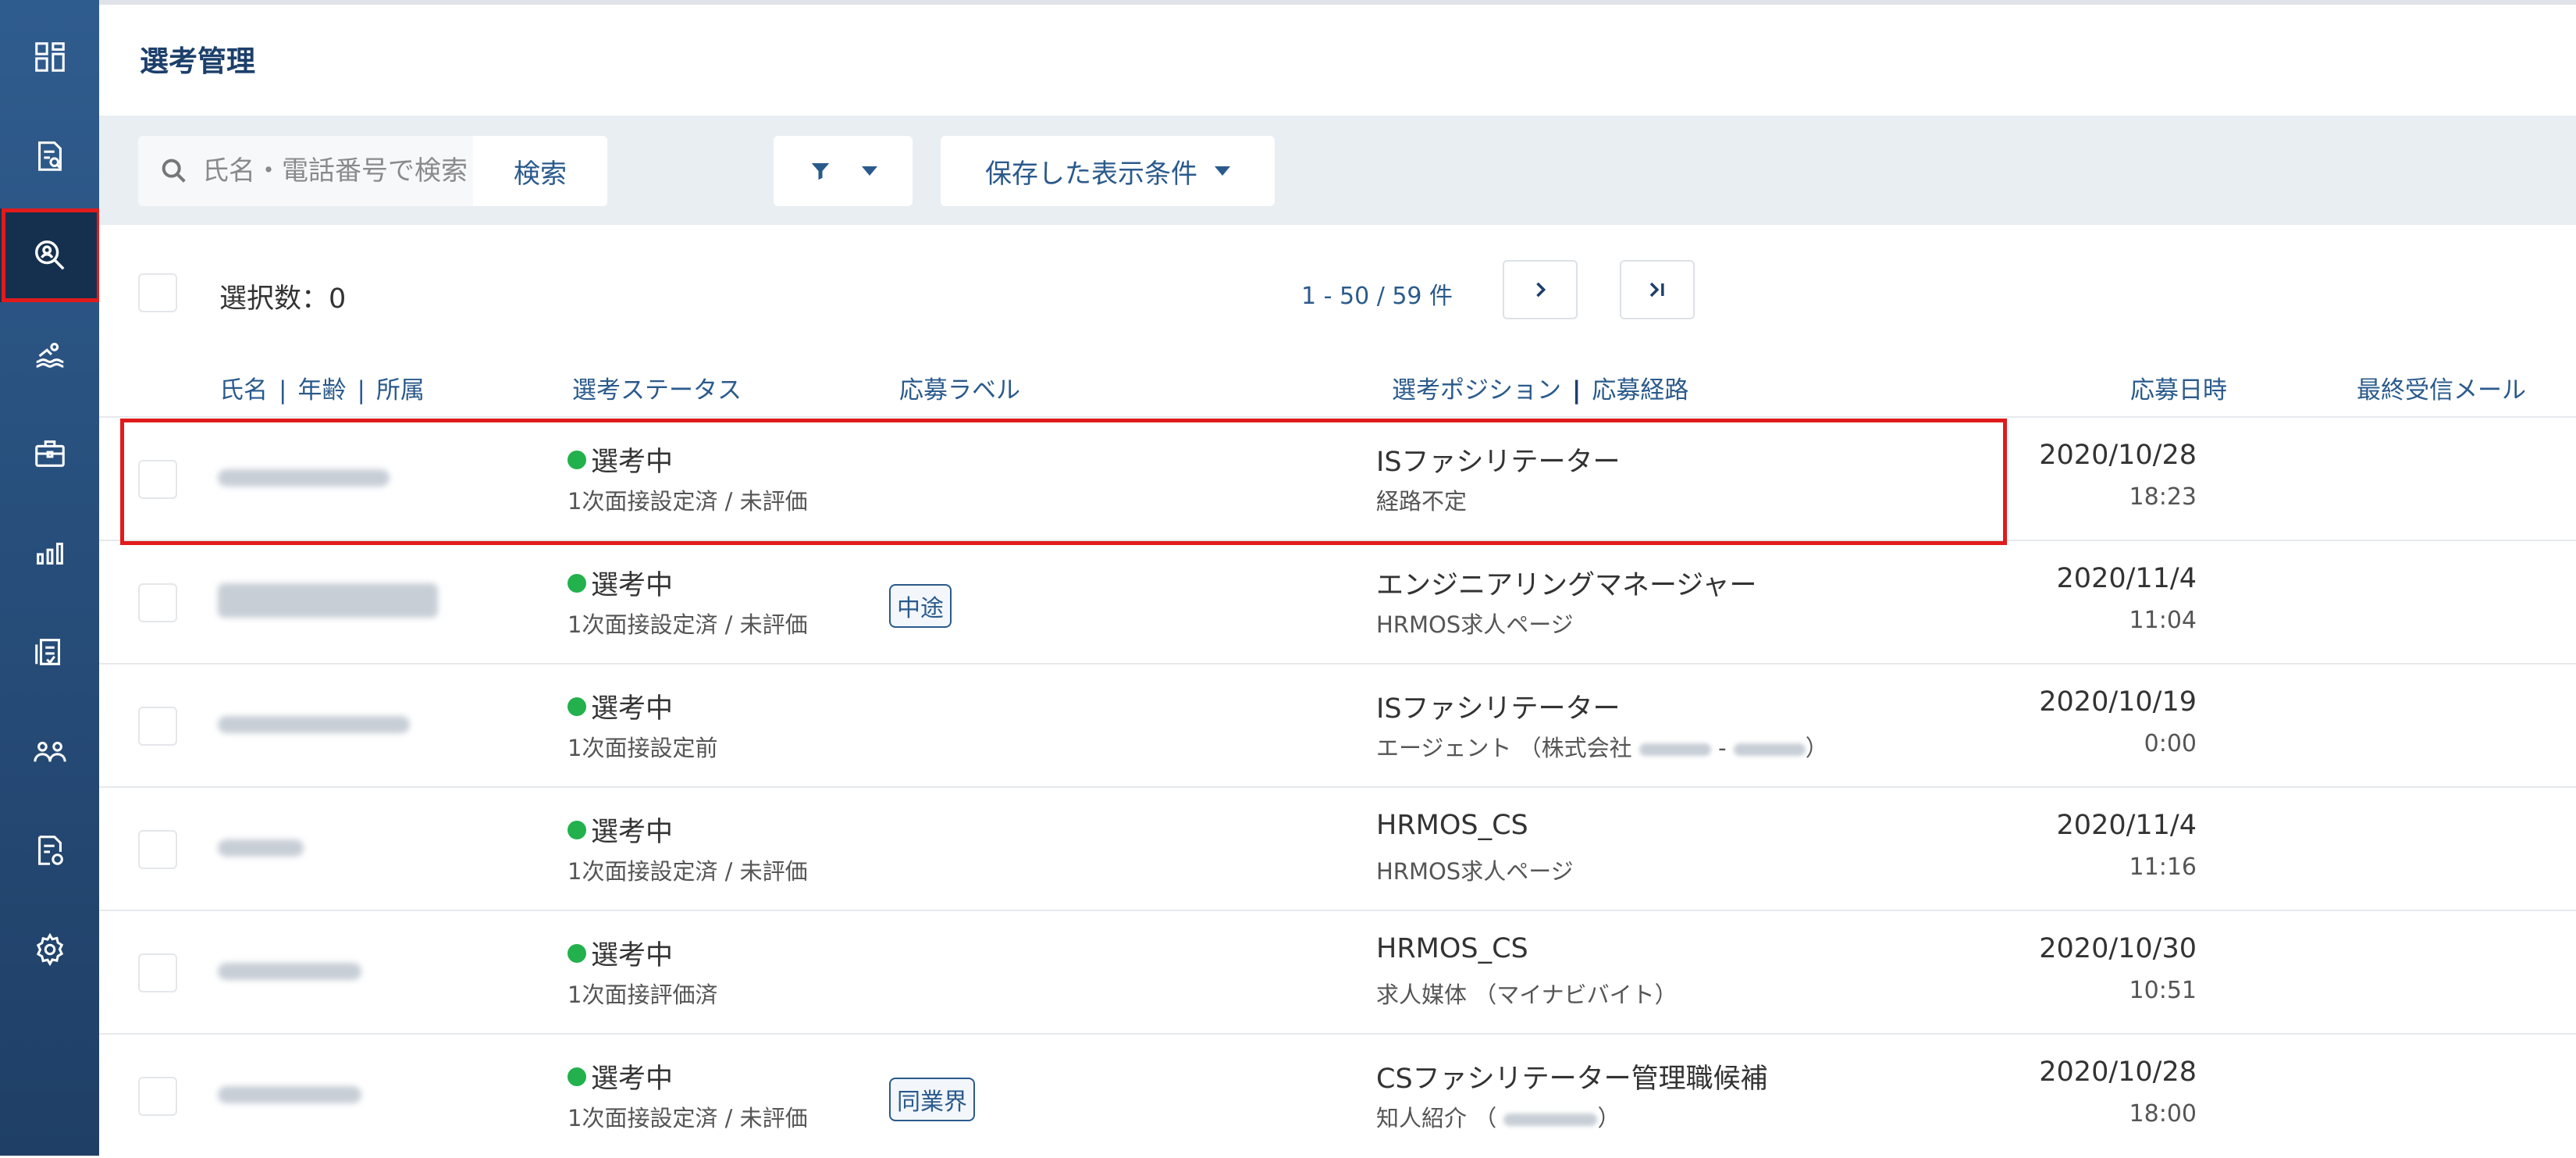 Image resolution: width=2576 pixels, height=1158 pixels. I want to click on substatus-text: 1次面接設定前, so click(643, 748).